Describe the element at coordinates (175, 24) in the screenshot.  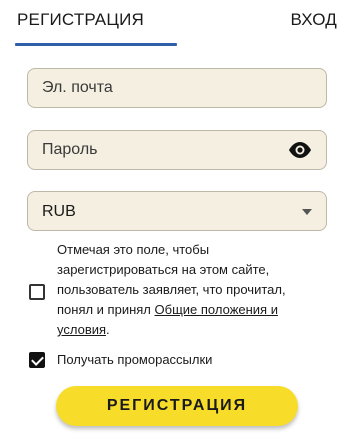
I see `auth-tabs: РЕГИСТРАЦИЯ ВХОД` at that location.